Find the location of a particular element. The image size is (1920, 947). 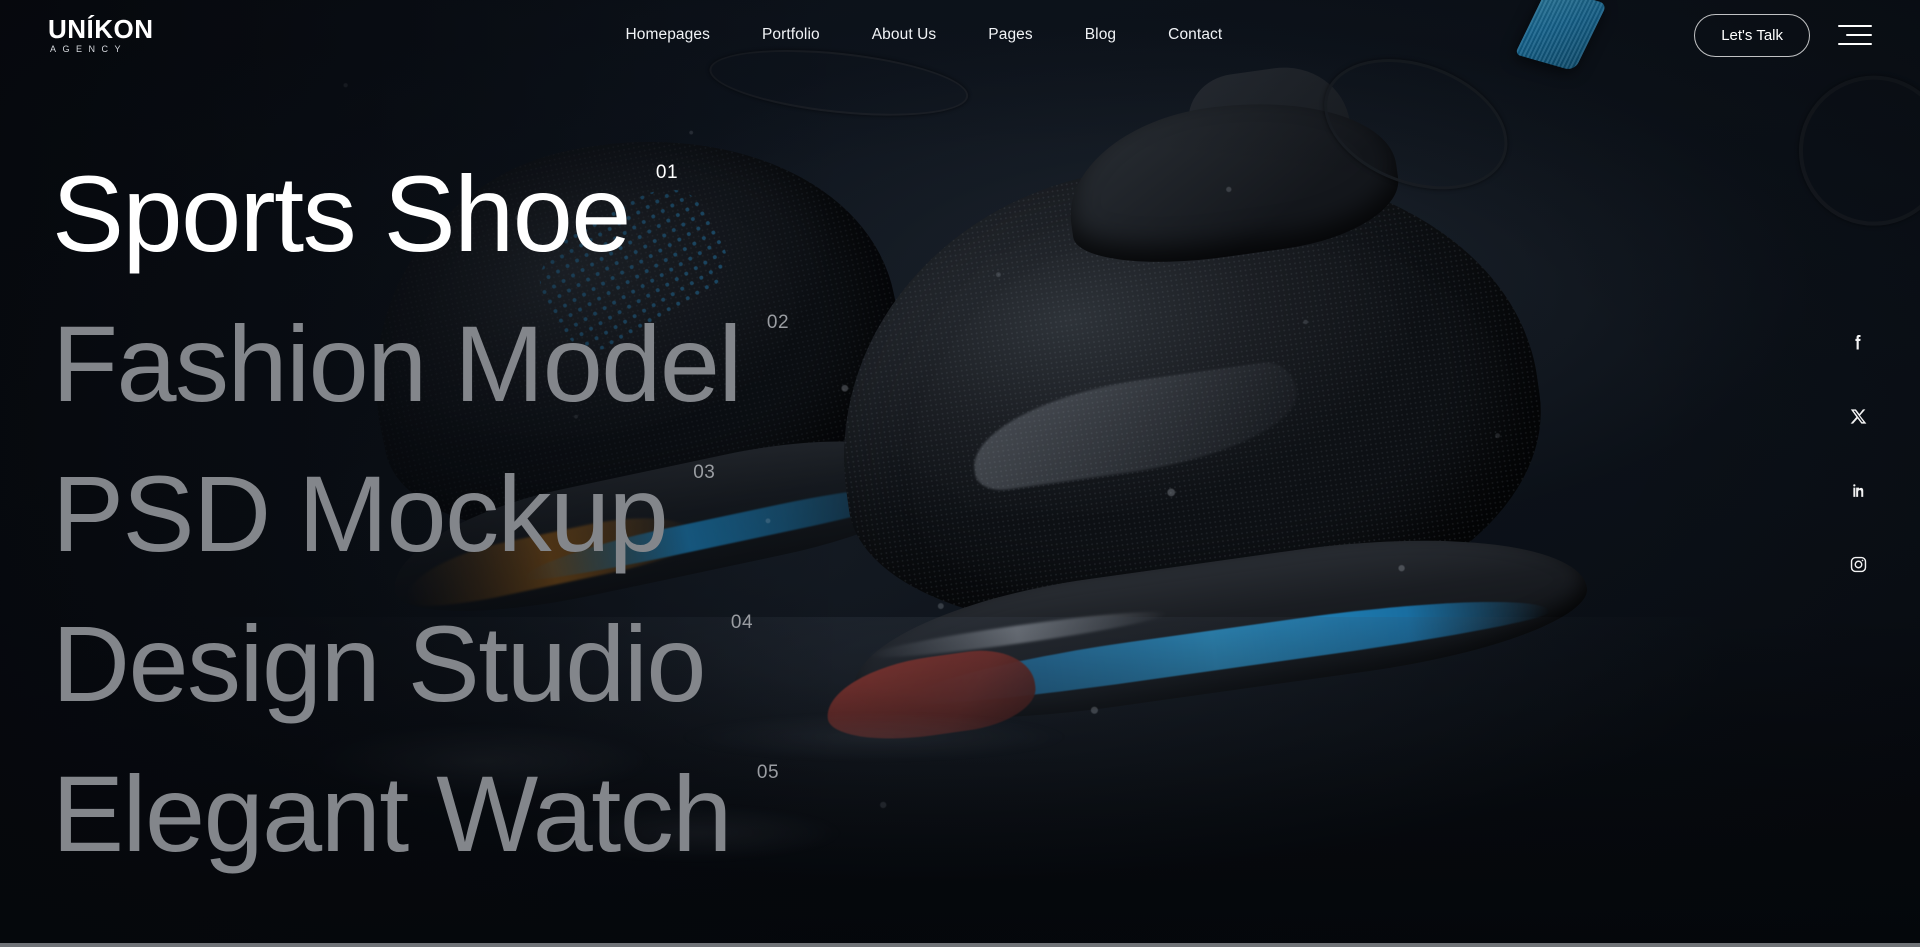

hamburger-menu-icon is located at coordinates (1855, 35).